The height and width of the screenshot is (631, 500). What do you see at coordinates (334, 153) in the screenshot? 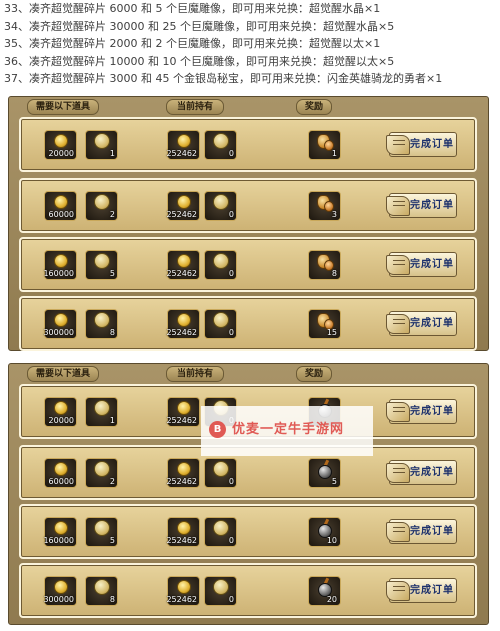
I see `reward-count: 1` at bounding box center [334, 153].